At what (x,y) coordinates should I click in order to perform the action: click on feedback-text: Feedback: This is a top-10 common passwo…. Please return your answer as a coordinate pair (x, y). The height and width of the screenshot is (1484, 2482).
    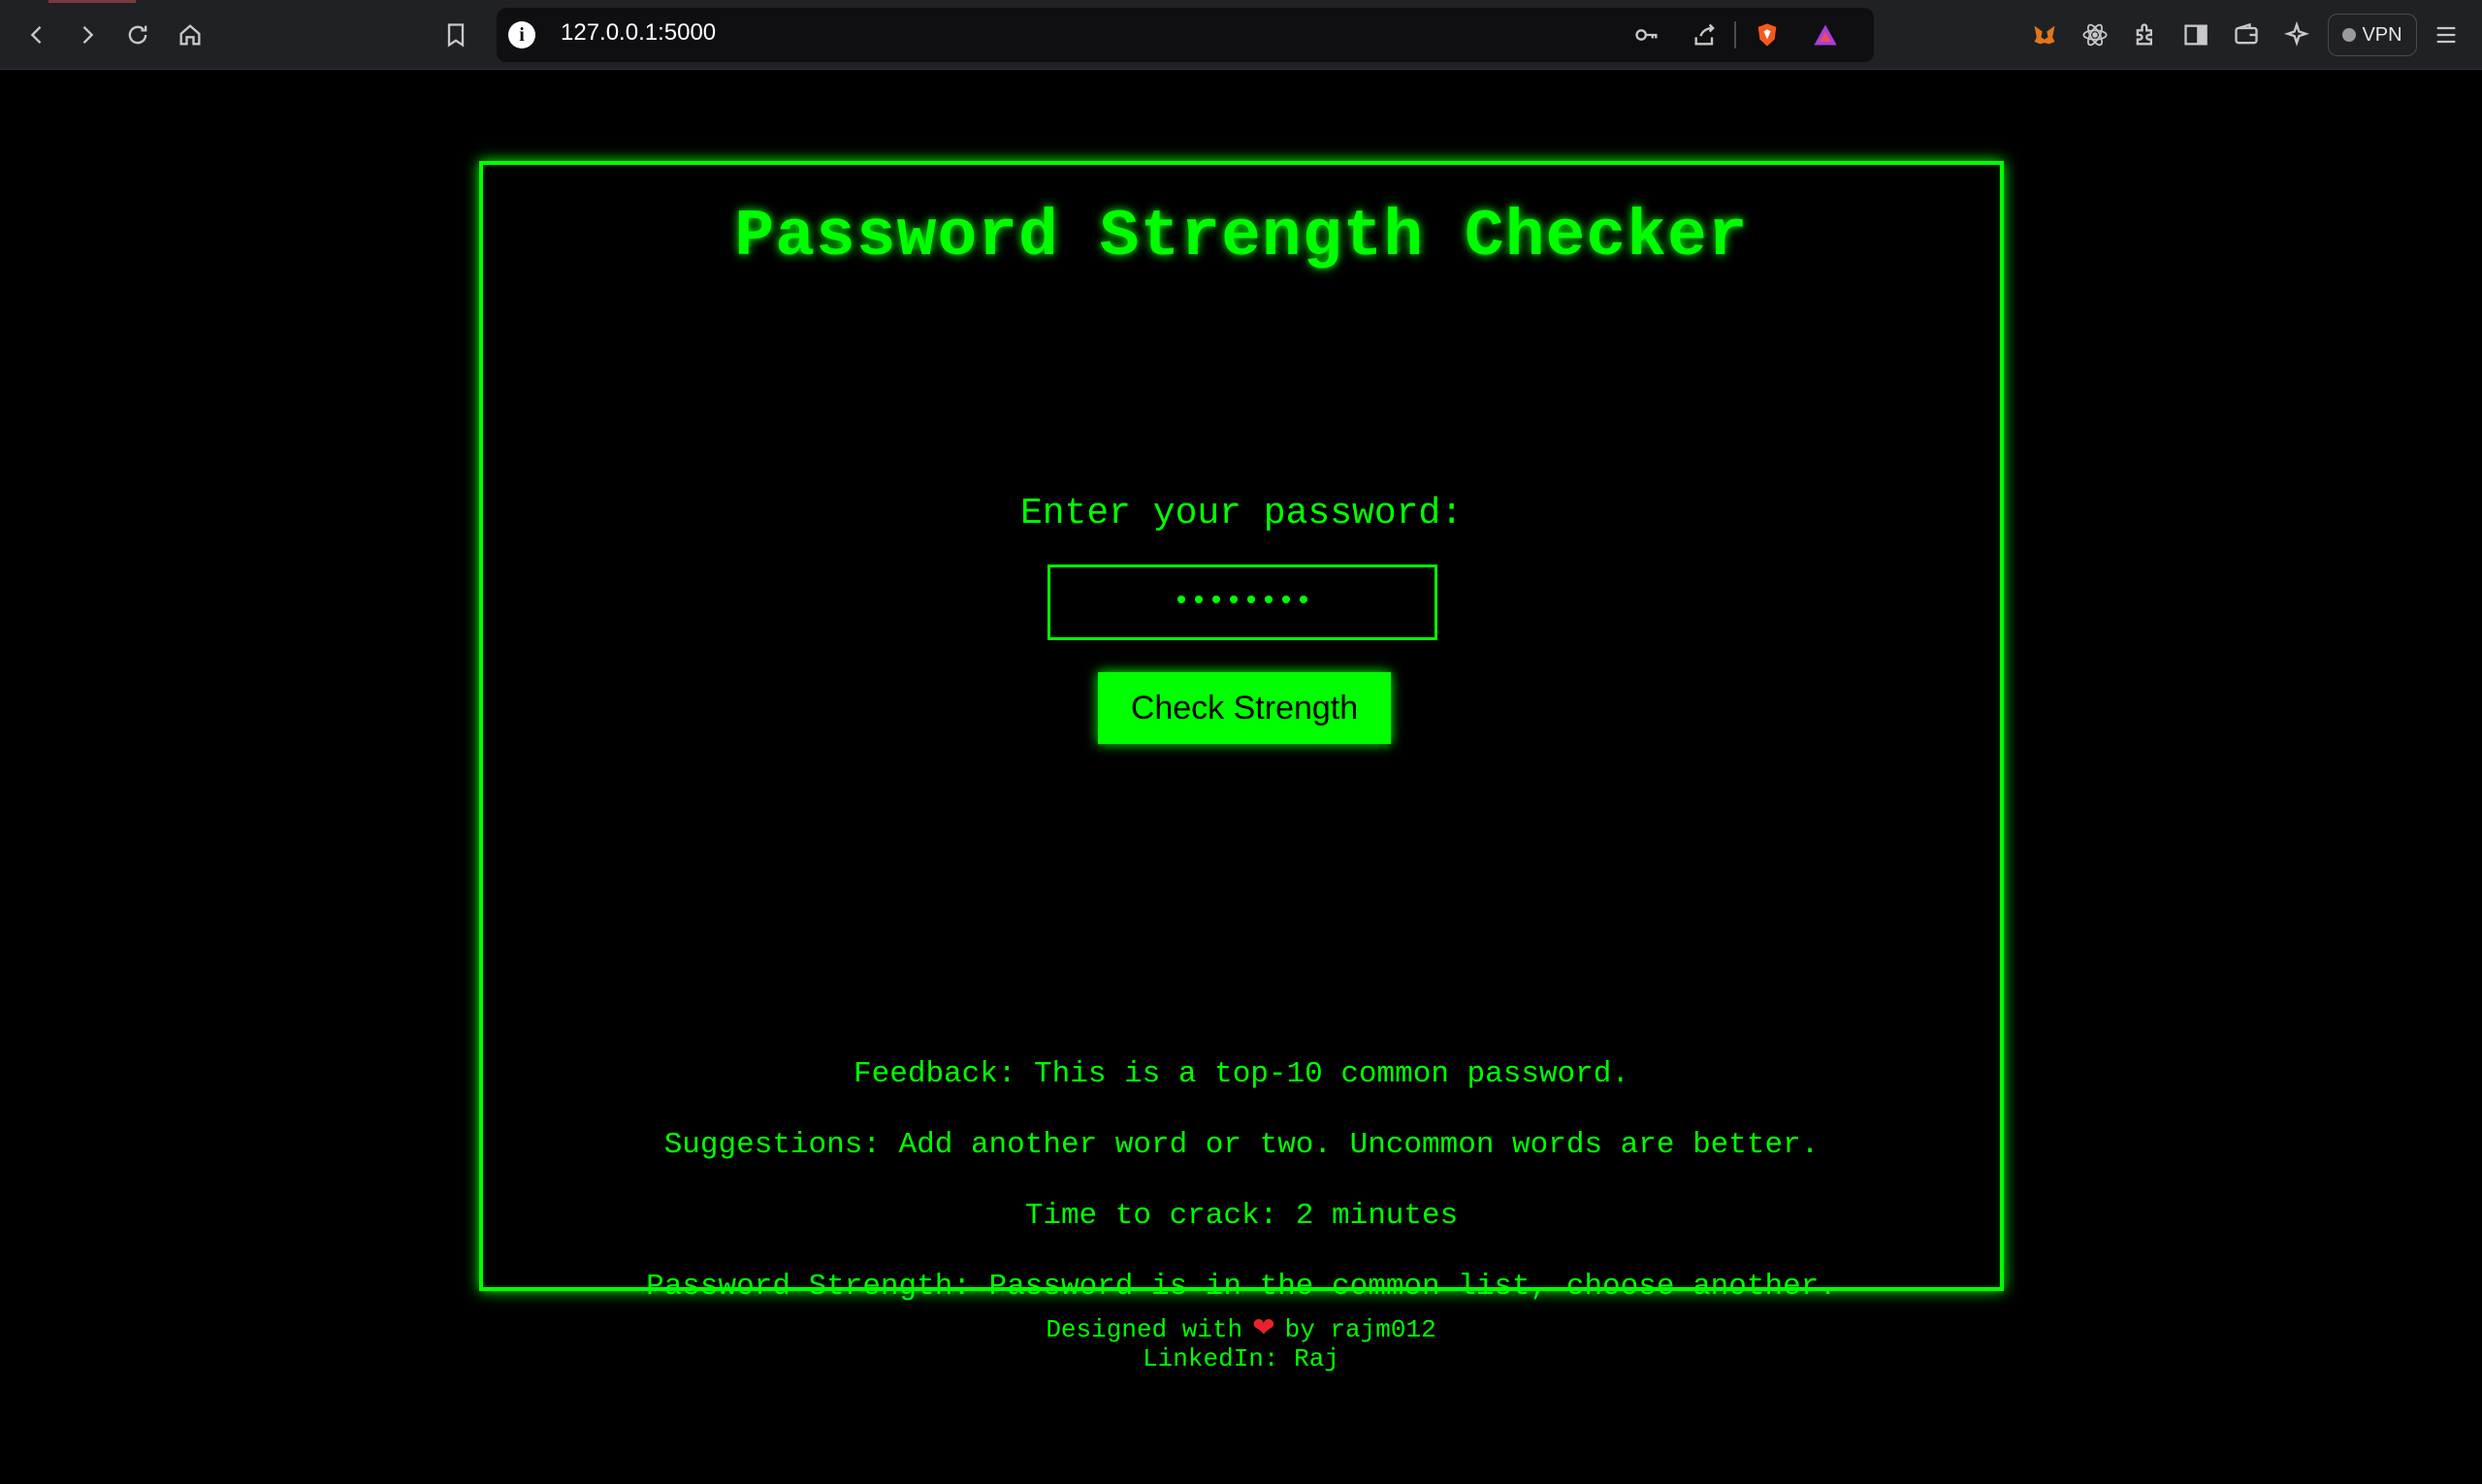
    Looking at the image, I should click on (1241, 1074).